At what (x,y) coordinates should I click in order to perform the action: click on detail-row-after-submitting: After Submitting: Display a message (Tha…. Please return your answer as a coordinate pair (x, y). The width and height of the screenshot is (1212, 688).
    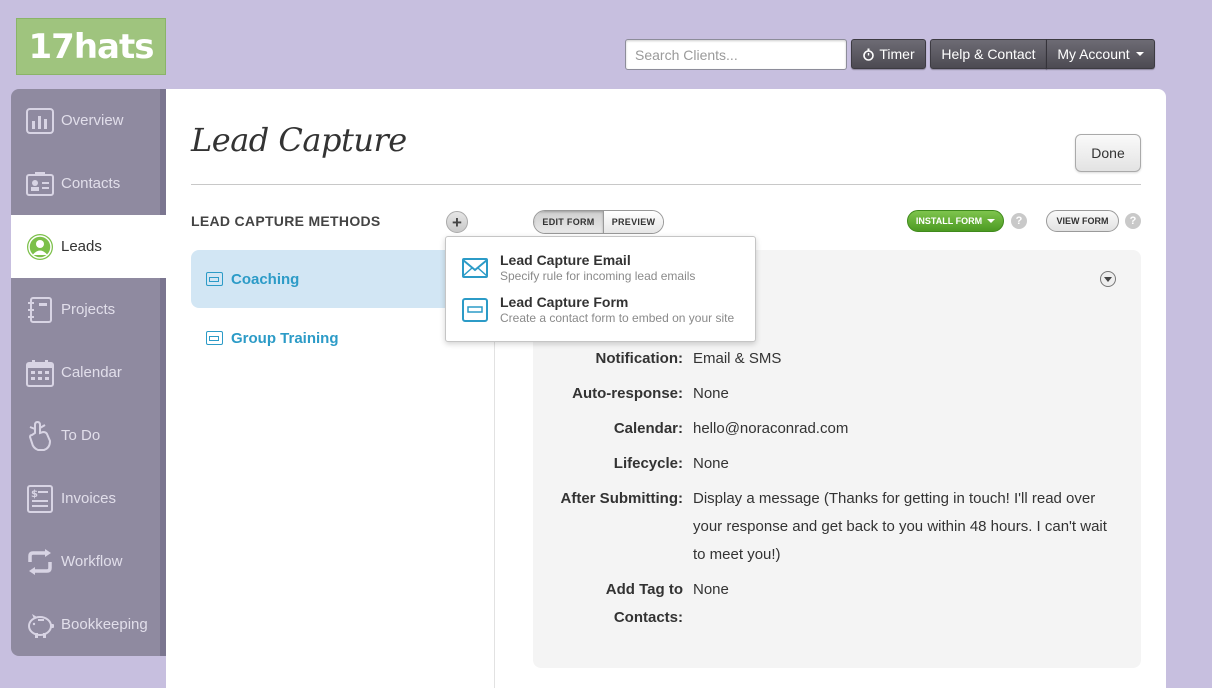
    Looking at the image, I should click on (837, 527).